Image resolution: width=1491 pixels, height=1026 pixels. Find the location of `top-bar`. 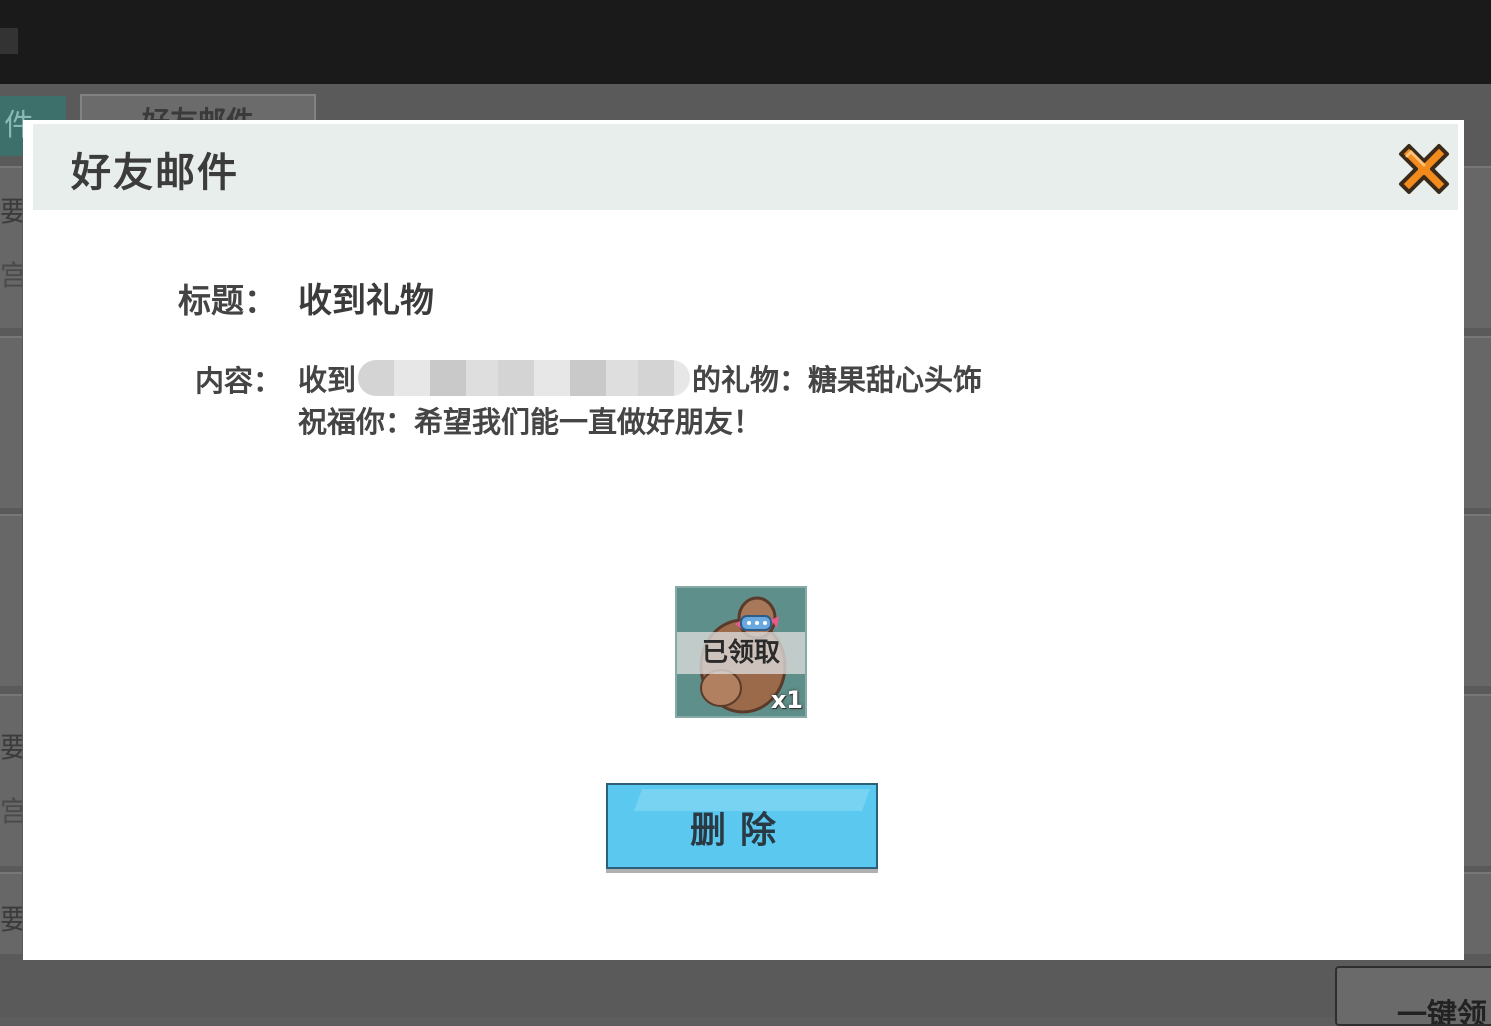

top-bar is located at coordinates (745, 42).